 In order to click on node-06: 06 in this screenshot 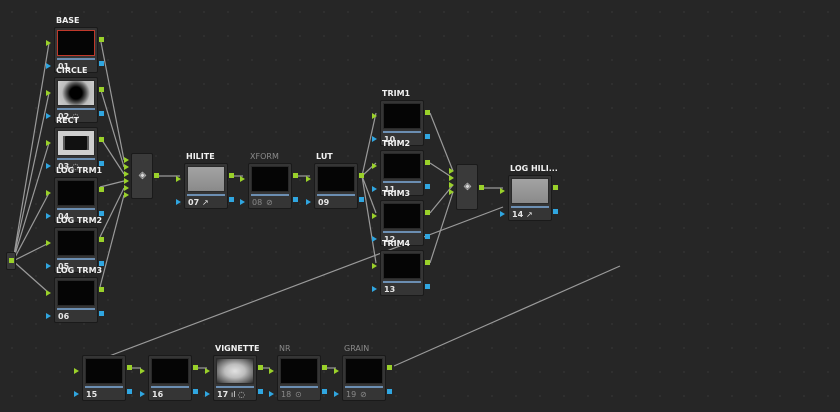, I will do `click(76, 300)`.